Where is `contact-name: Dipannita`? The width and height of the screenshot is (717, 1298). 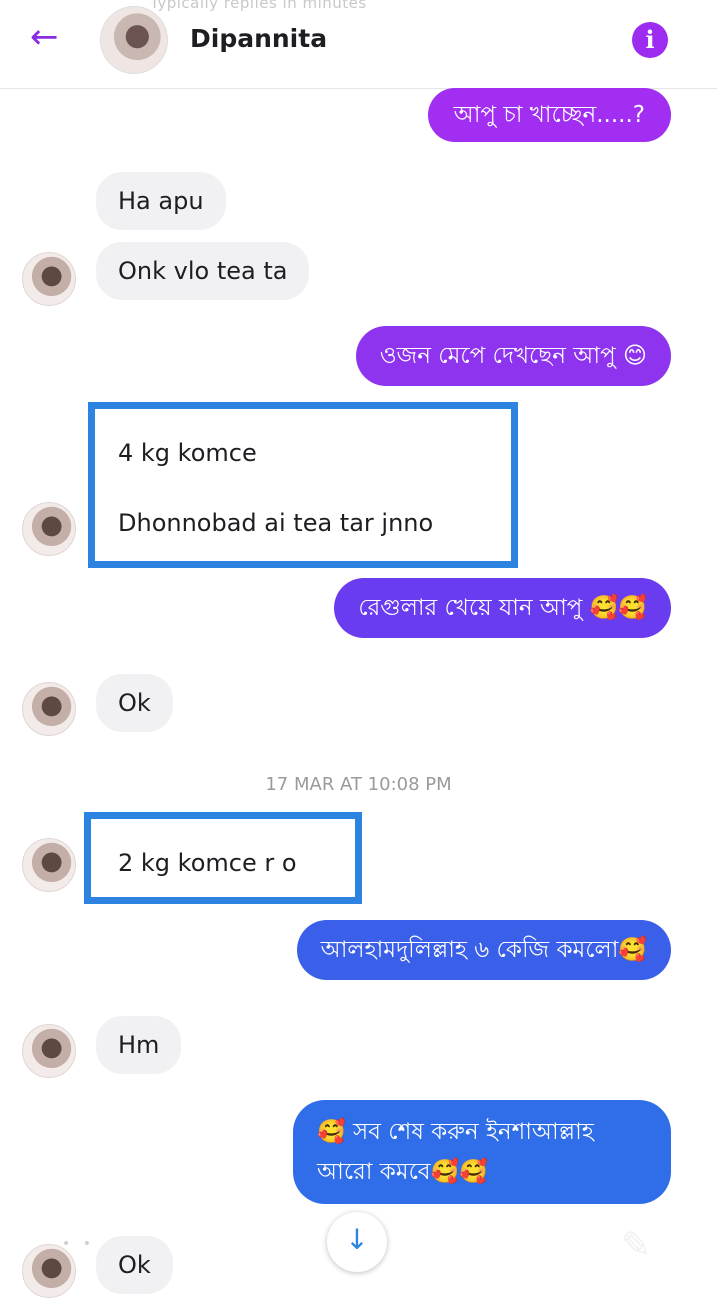
contact-name: Dipannita is located at coordinates (258, 38).